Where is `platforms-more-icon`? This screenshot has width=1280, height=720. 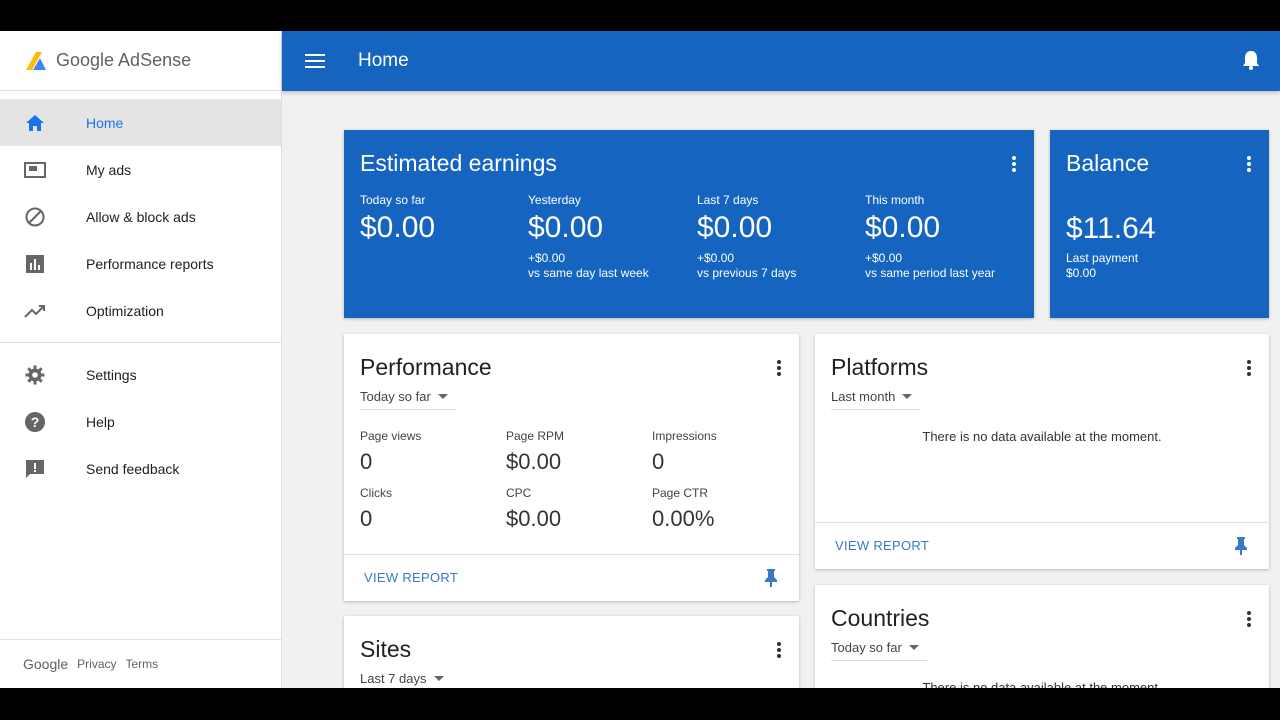 platforms-more-icon is located at coordinates (1249, 368).